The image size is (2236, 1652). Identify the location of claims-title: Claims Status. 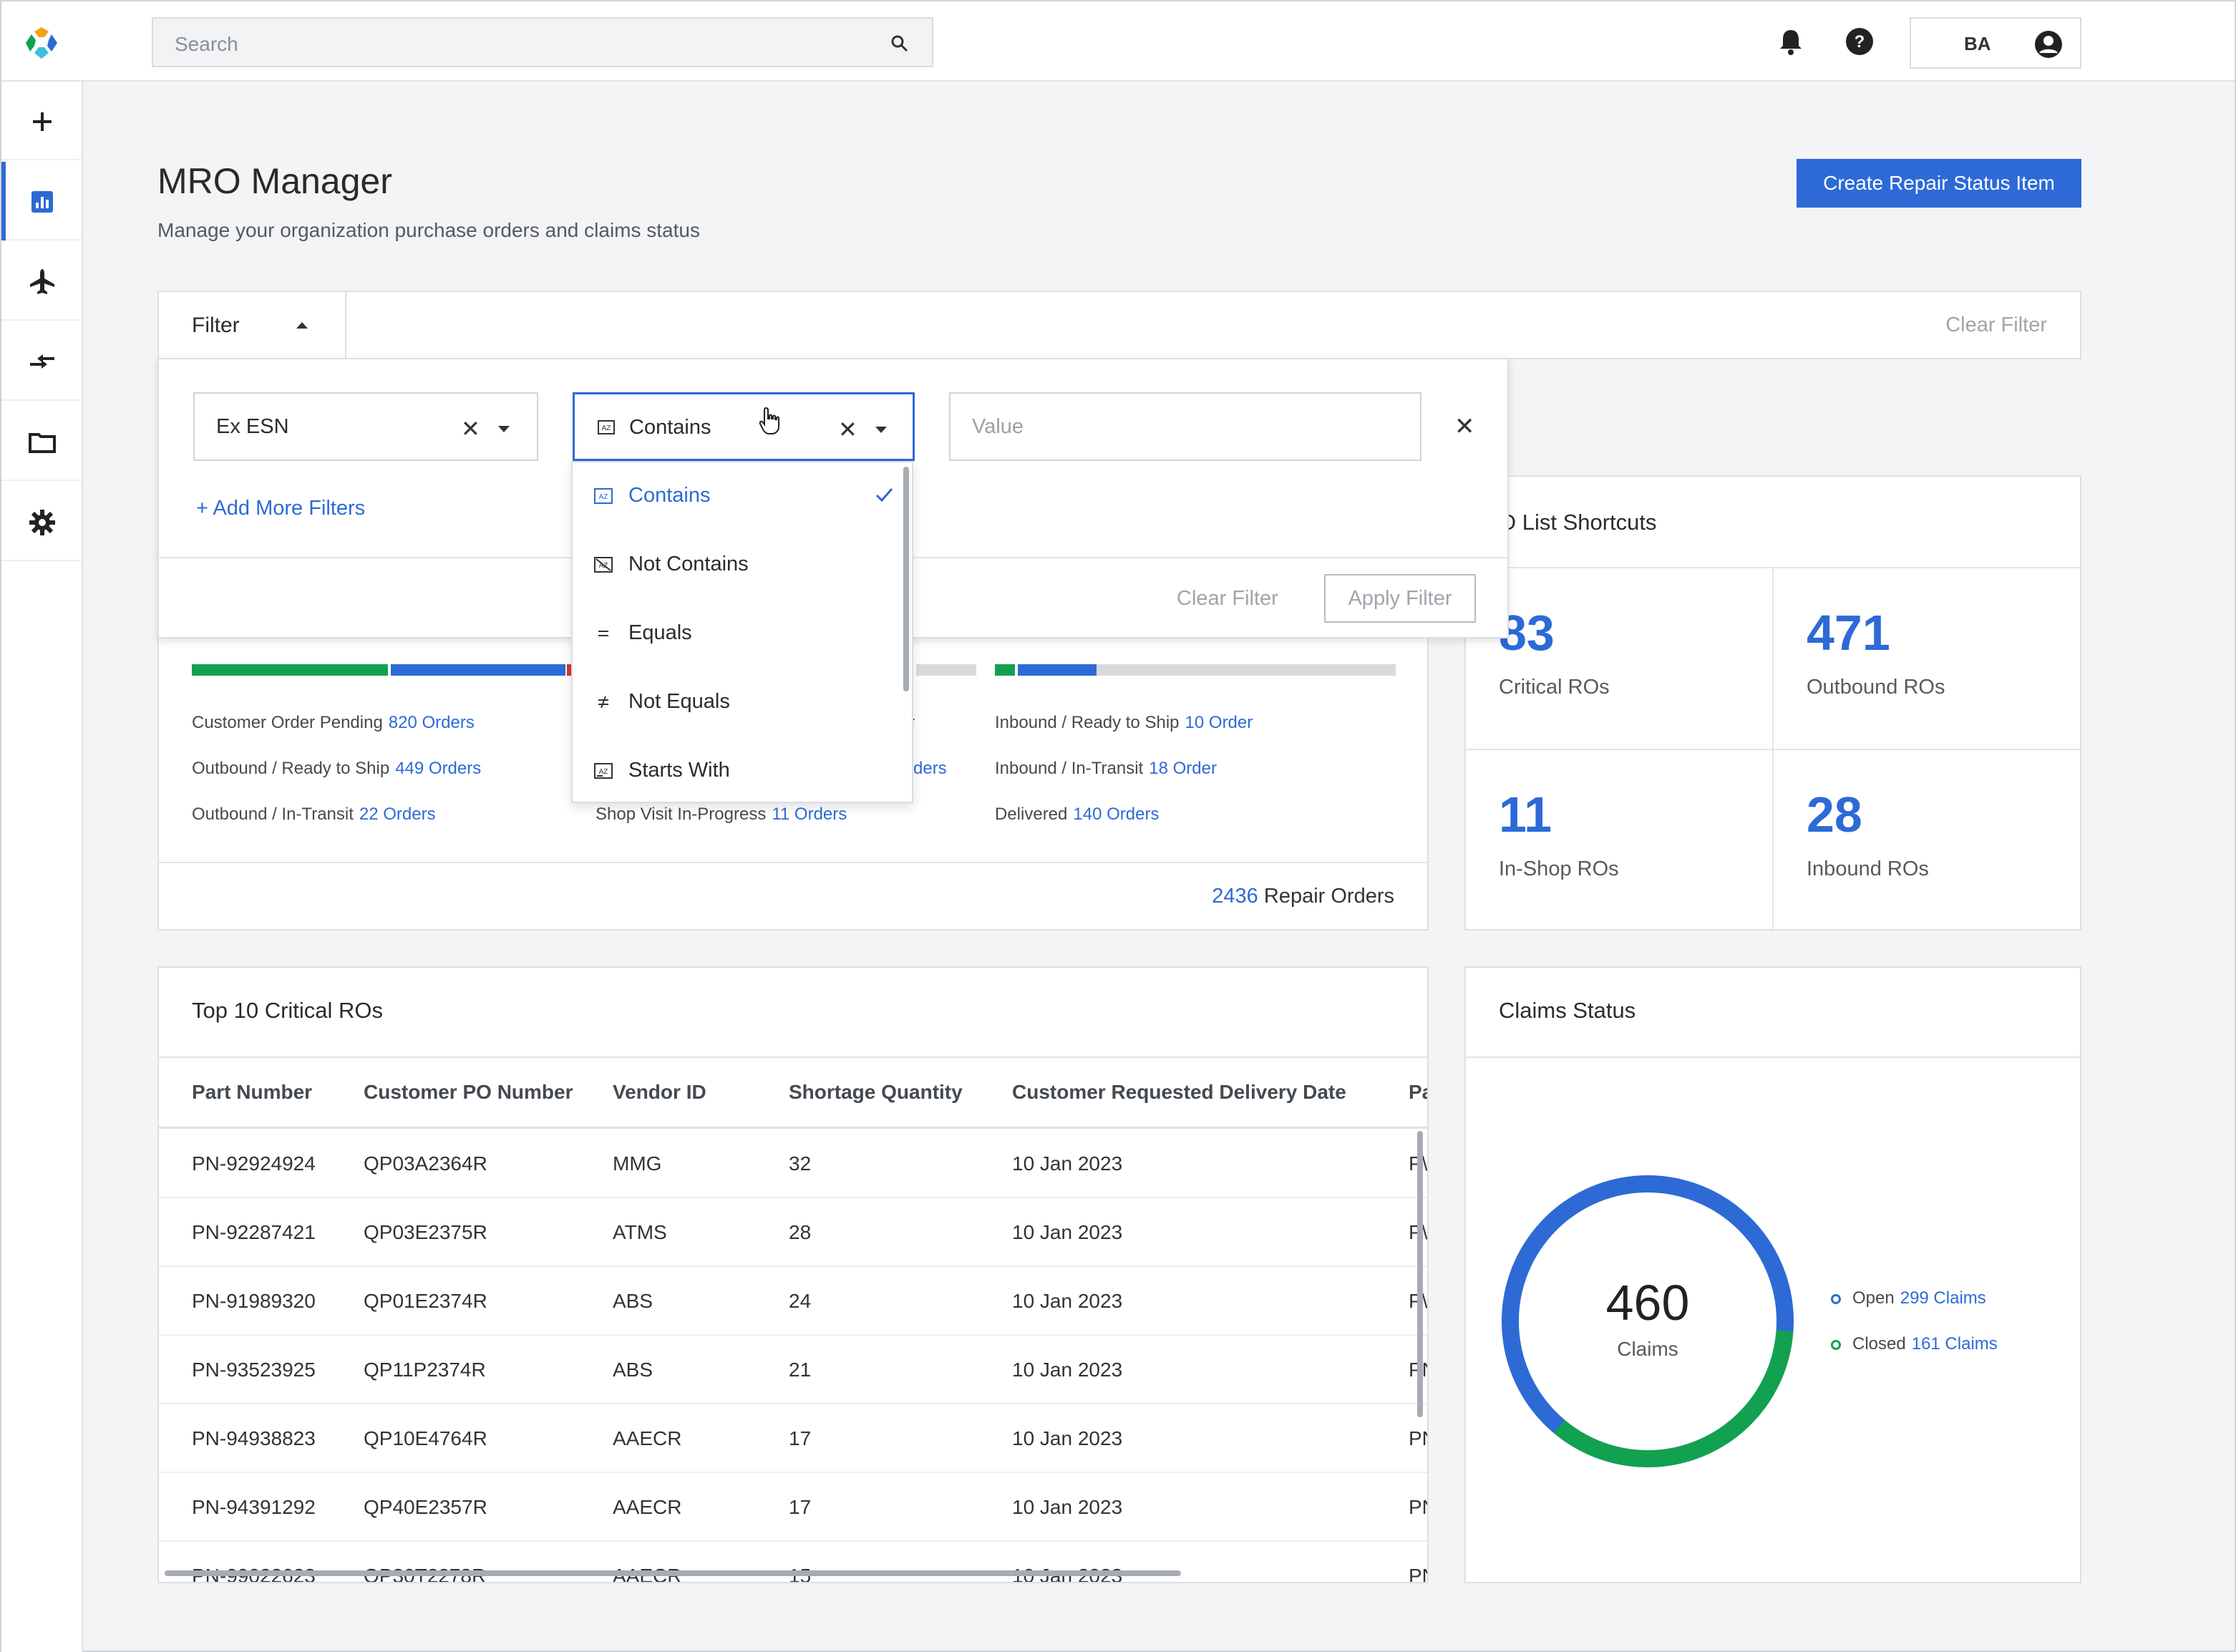
(1567, 1010).